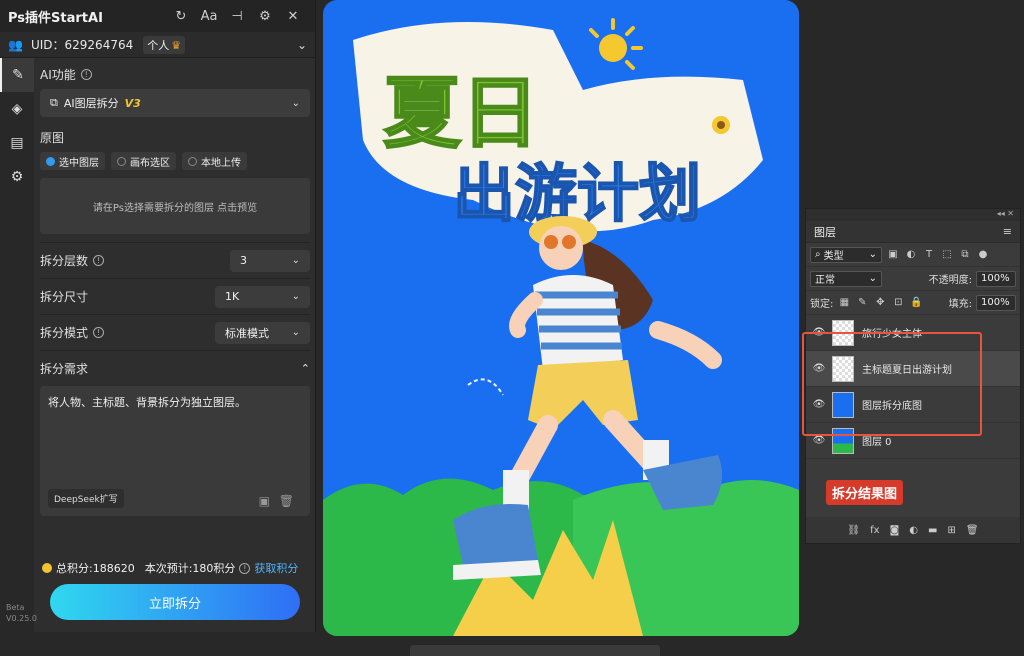  Describe the element at coordinates (853, 530) in the screenshot. I see `link-icon: ⛓` at that location.